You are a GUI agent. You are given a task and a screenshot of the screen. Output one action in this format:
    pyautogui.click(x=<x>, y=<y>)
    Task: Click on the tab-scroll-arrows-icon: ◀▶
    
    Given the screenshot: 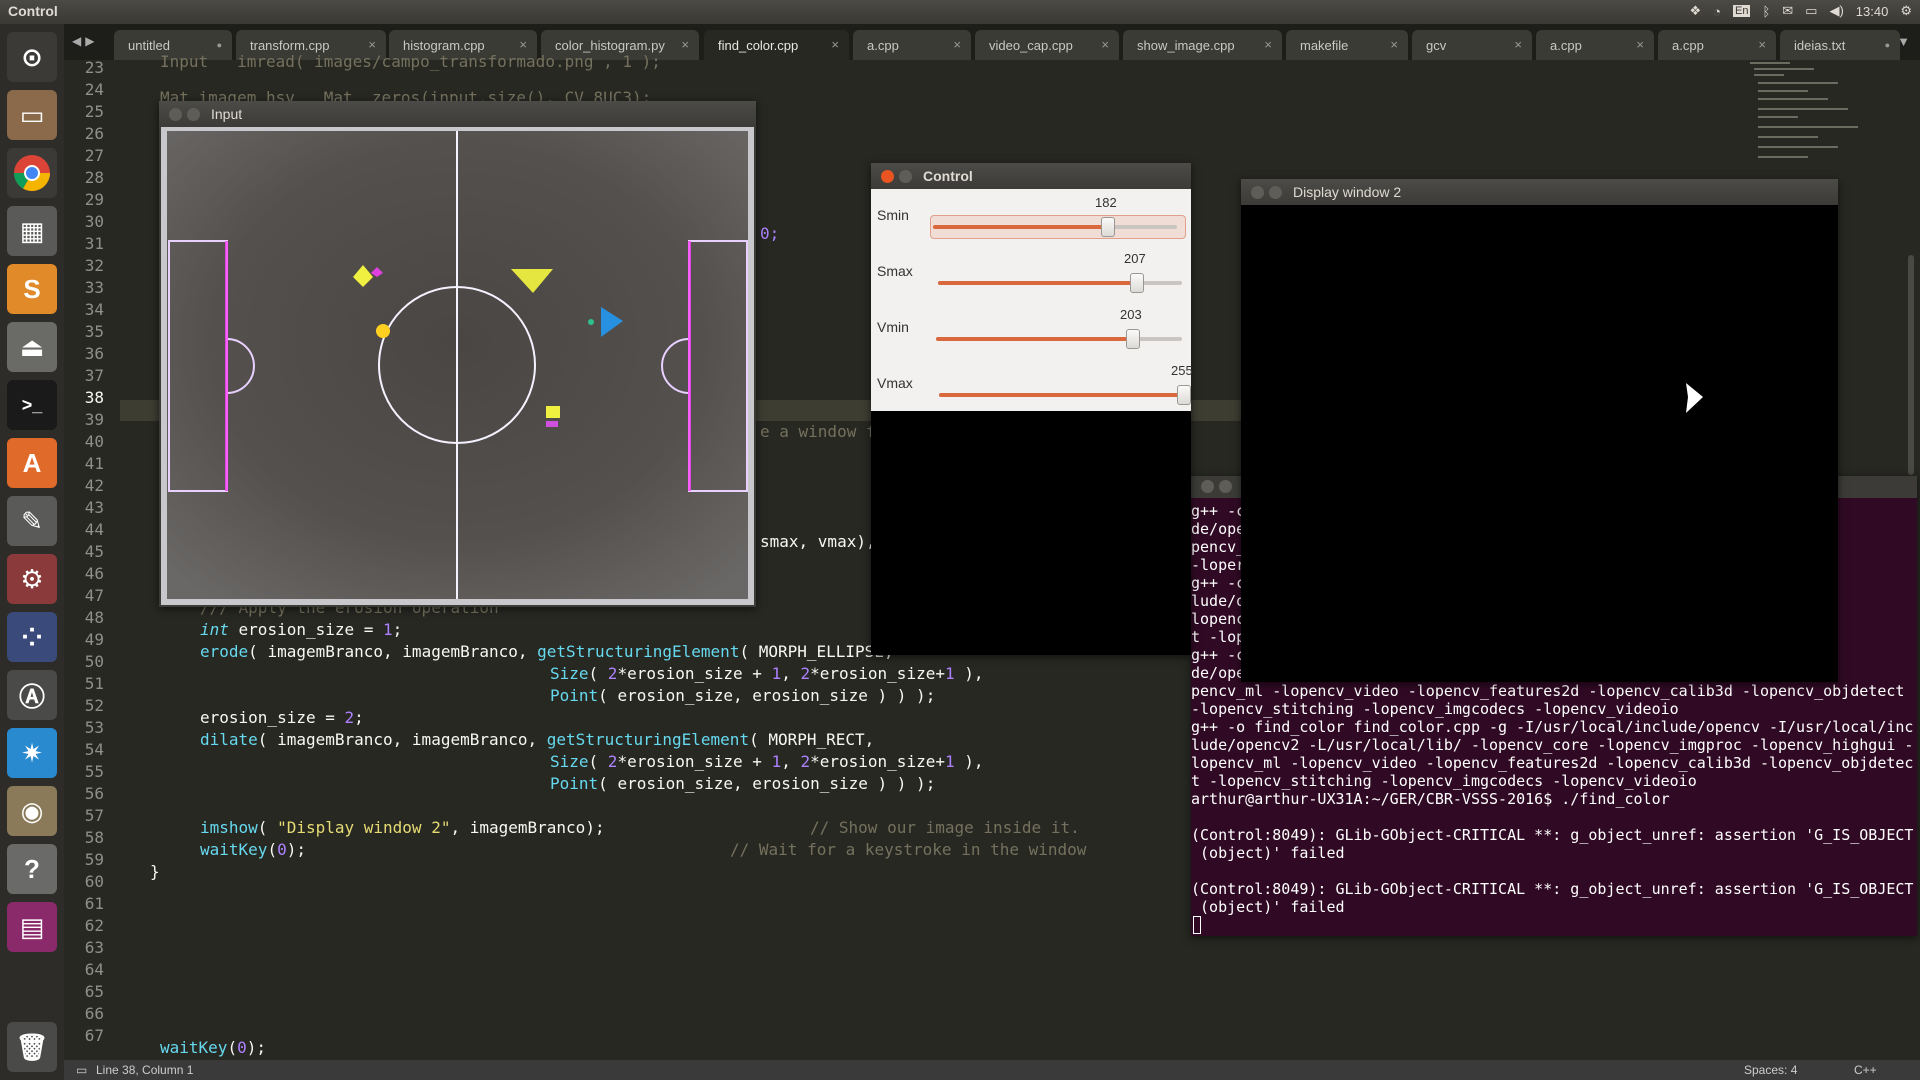 What is the action you would take?
    pyautogui.click(x=85, y=41)
    